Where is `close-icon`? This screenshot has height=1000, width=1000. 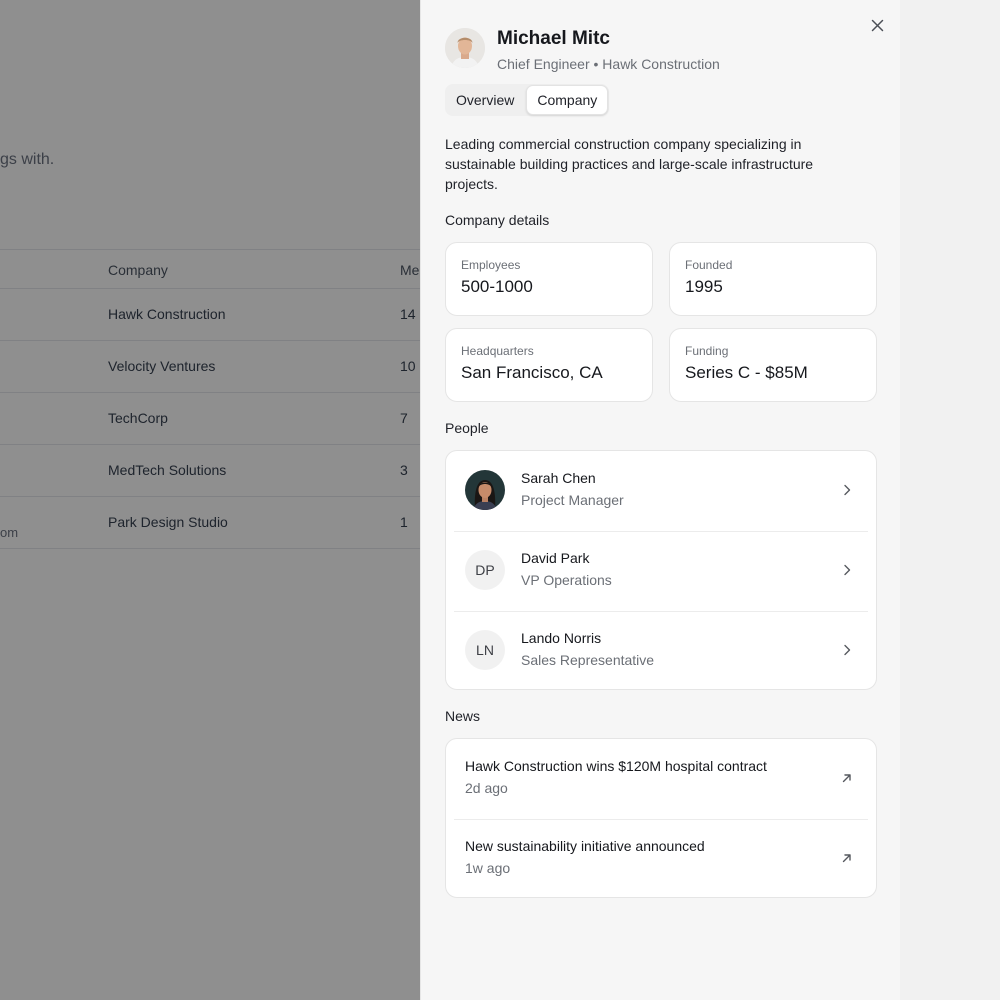 close-icon is located at coordinates (877, 25).